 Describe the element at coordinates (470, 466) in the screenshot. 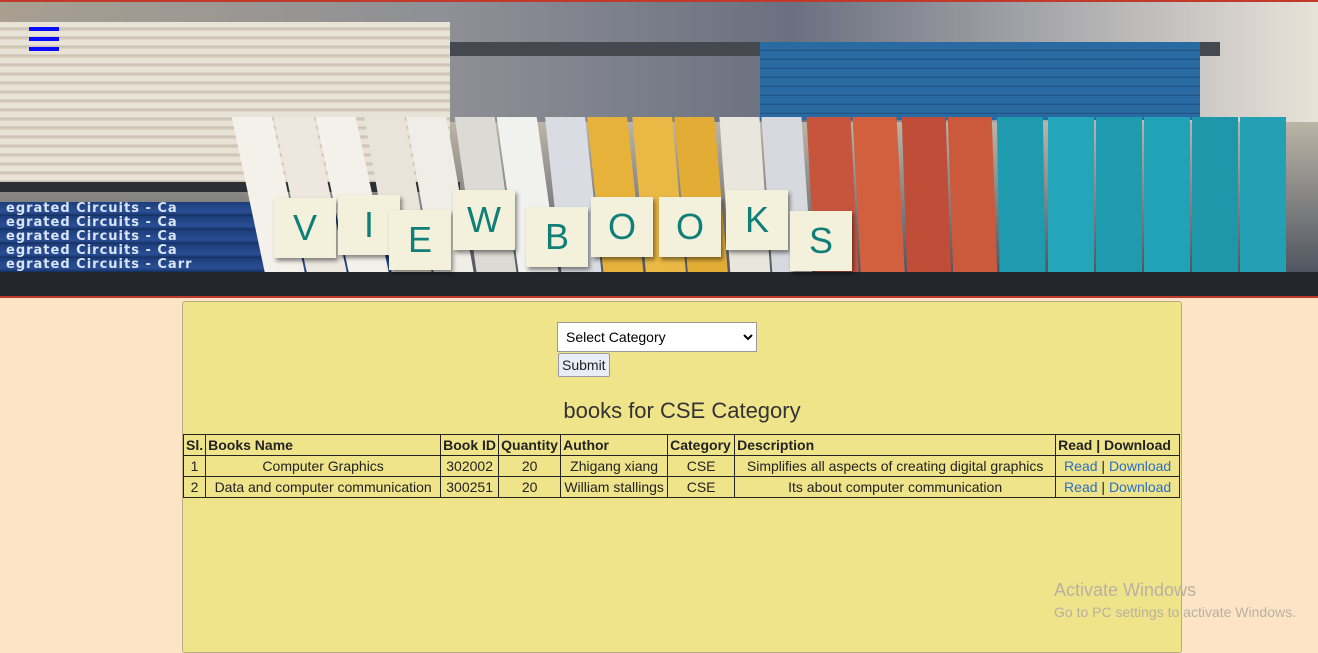

I see `cell-book-id: 302002` at that location.